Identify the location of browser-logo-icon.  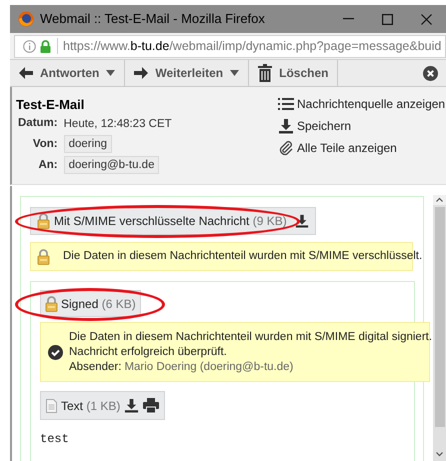
(26, 19).